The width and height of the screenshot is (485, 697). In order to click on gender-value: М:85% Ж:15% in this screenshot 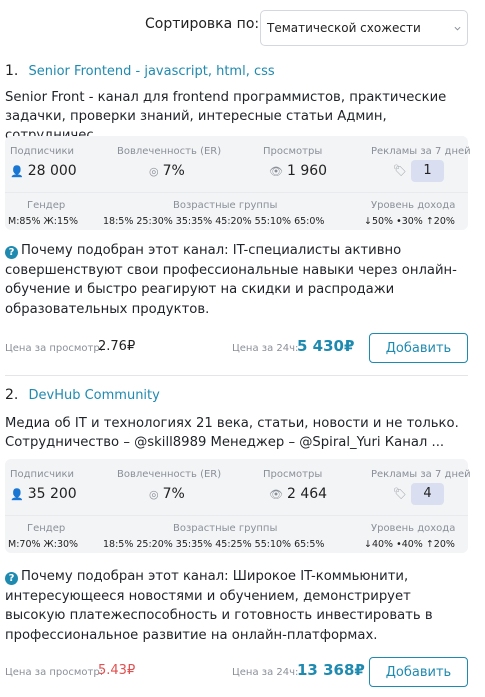, I will do `click(43, 221)`.